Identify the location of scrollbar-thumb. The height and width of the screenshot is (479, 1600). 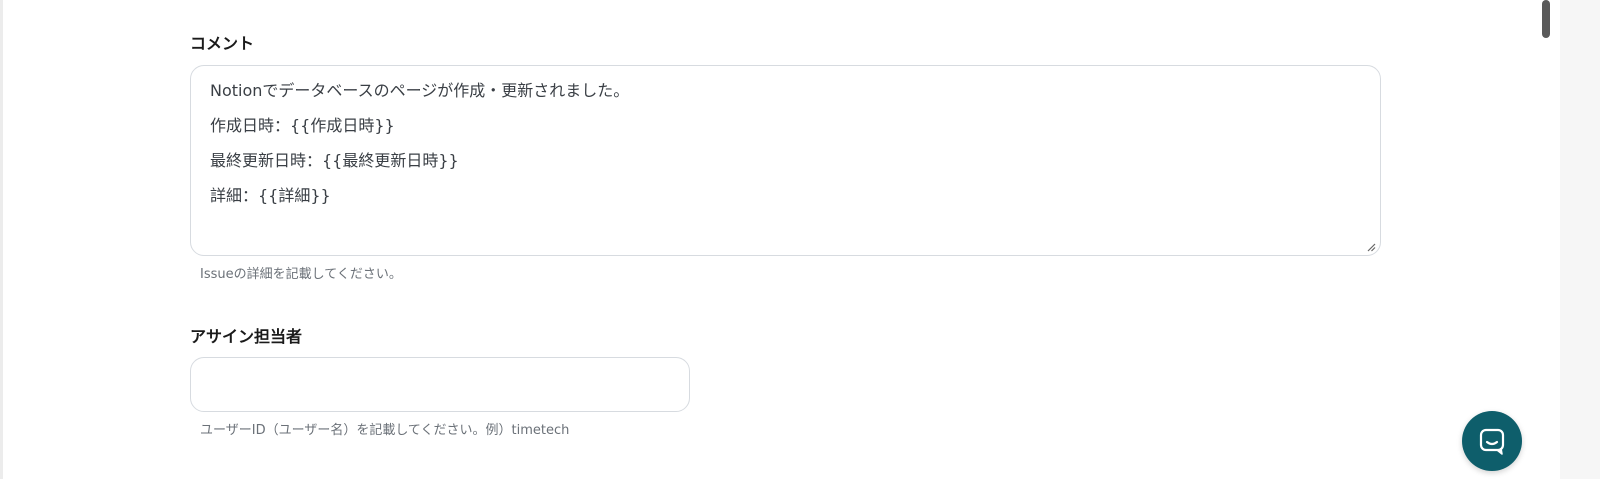
(1546, 19).